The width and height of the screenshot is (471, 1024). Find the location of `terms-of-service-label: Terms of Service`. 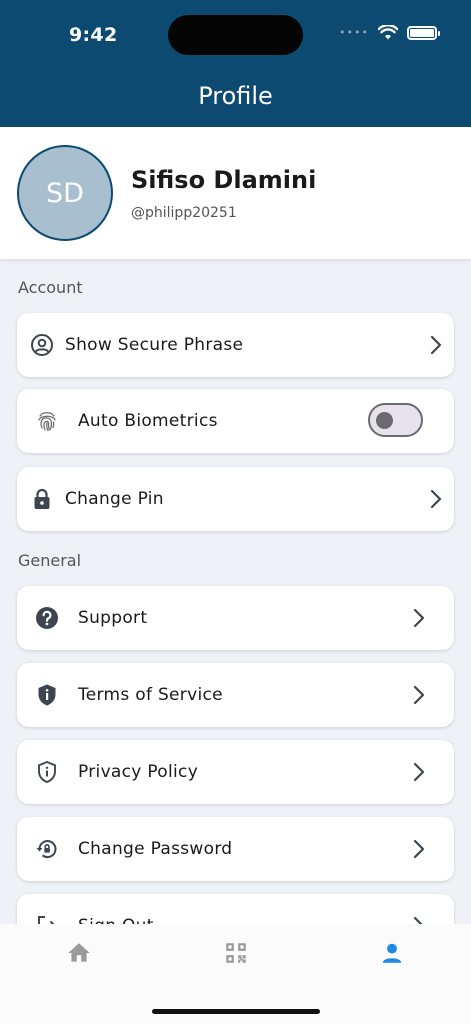

terms-of-service-label: Terms of Service is located at coordinates (150, 695).